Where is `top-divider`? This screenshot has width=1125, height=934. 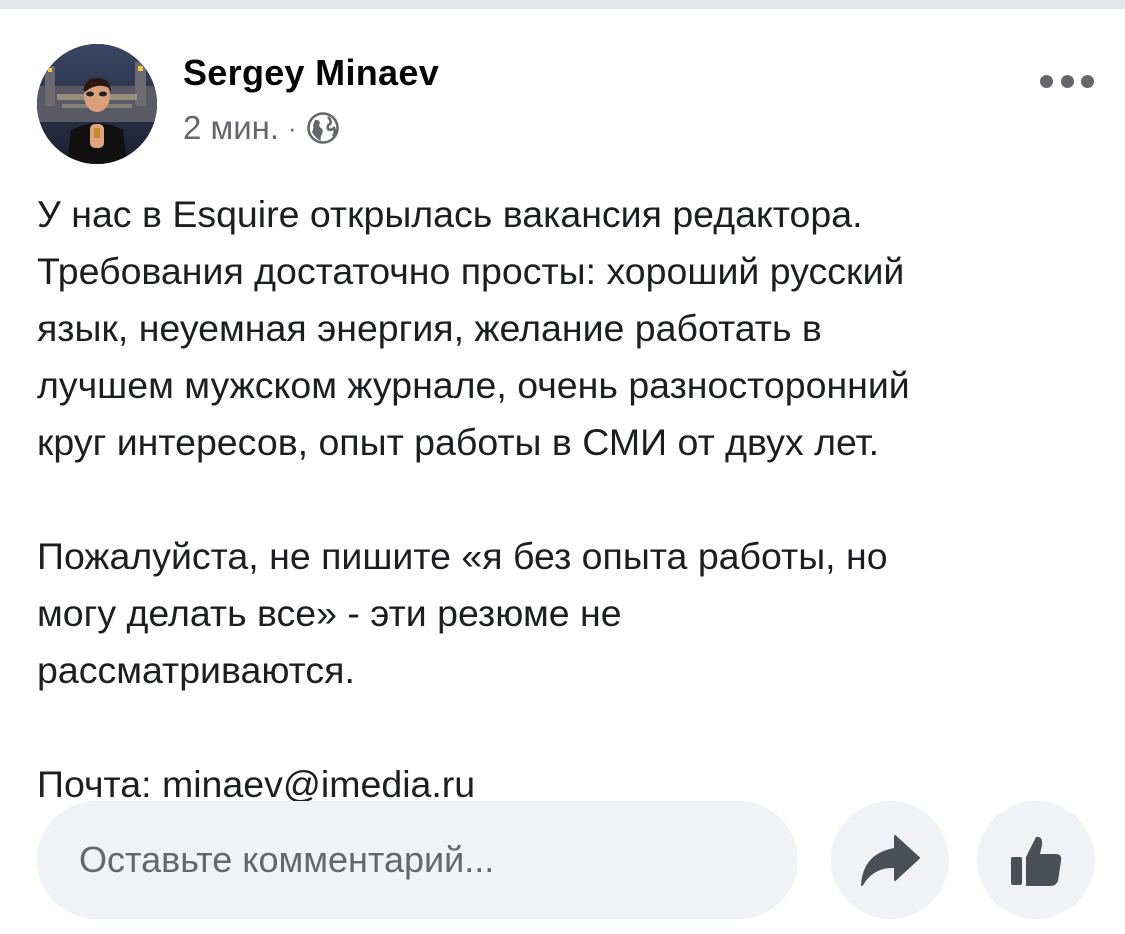
top-divider is located at coordinates (562, 4).